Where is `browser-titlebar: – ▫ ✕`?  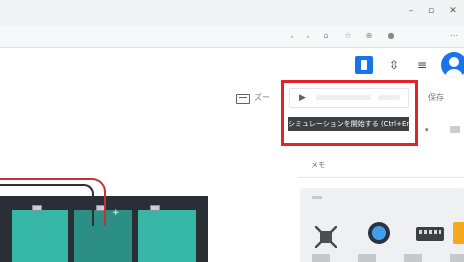
browser-titlebar: – ▫ ✕ is located at coordinates (232, 13).